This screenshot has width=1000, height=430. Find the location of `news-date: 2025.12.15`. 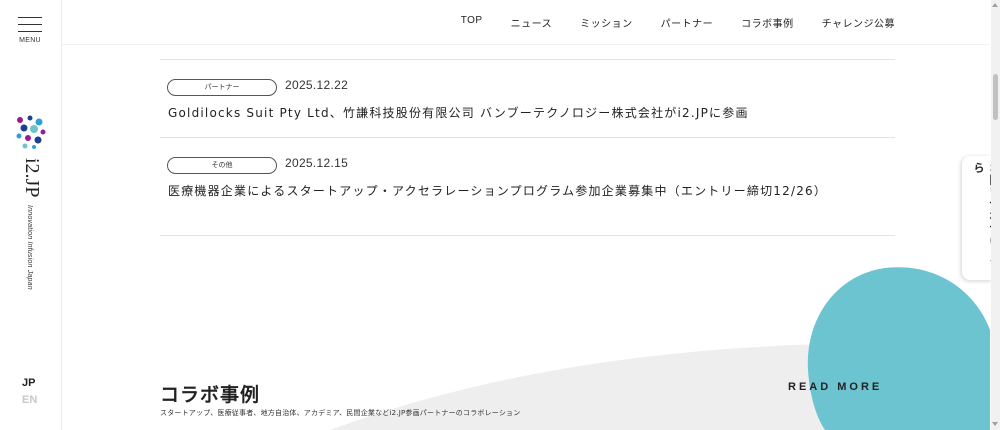

news-date: 2025.12.15 is located at coordinates (317, 163).